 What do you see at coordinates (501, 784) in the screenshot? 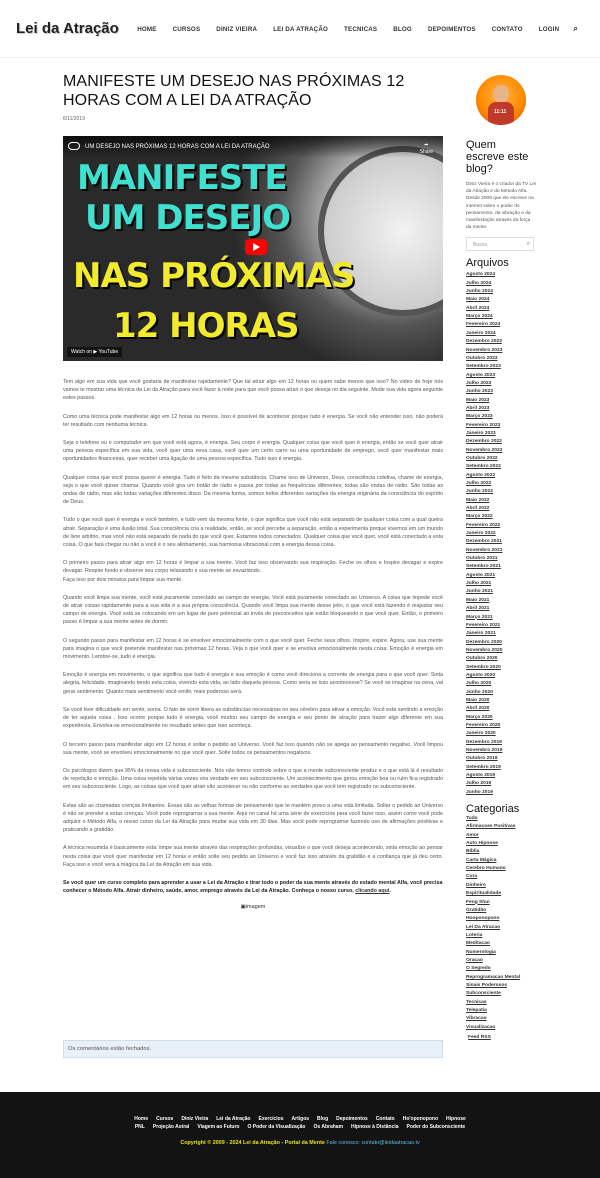
I see `archive-link: Julho 2019` at bounding box center [501, 784].